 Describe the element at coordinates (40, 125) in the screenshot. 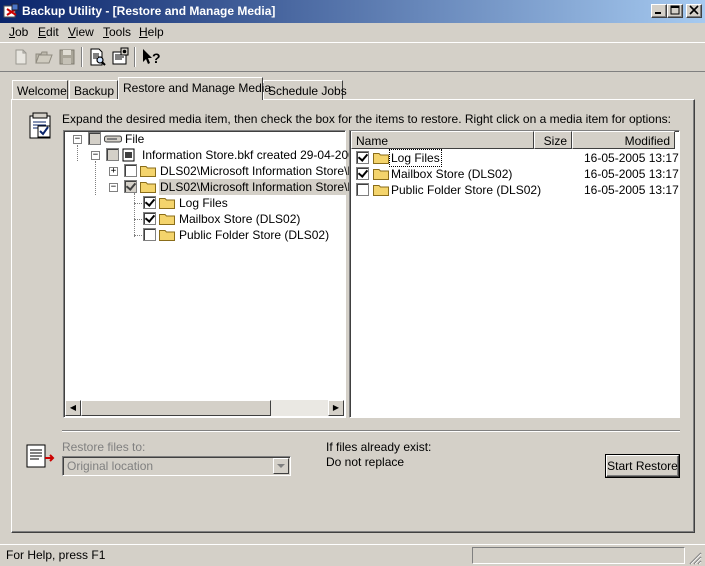

I see `restore-wizard-icon` at that location.